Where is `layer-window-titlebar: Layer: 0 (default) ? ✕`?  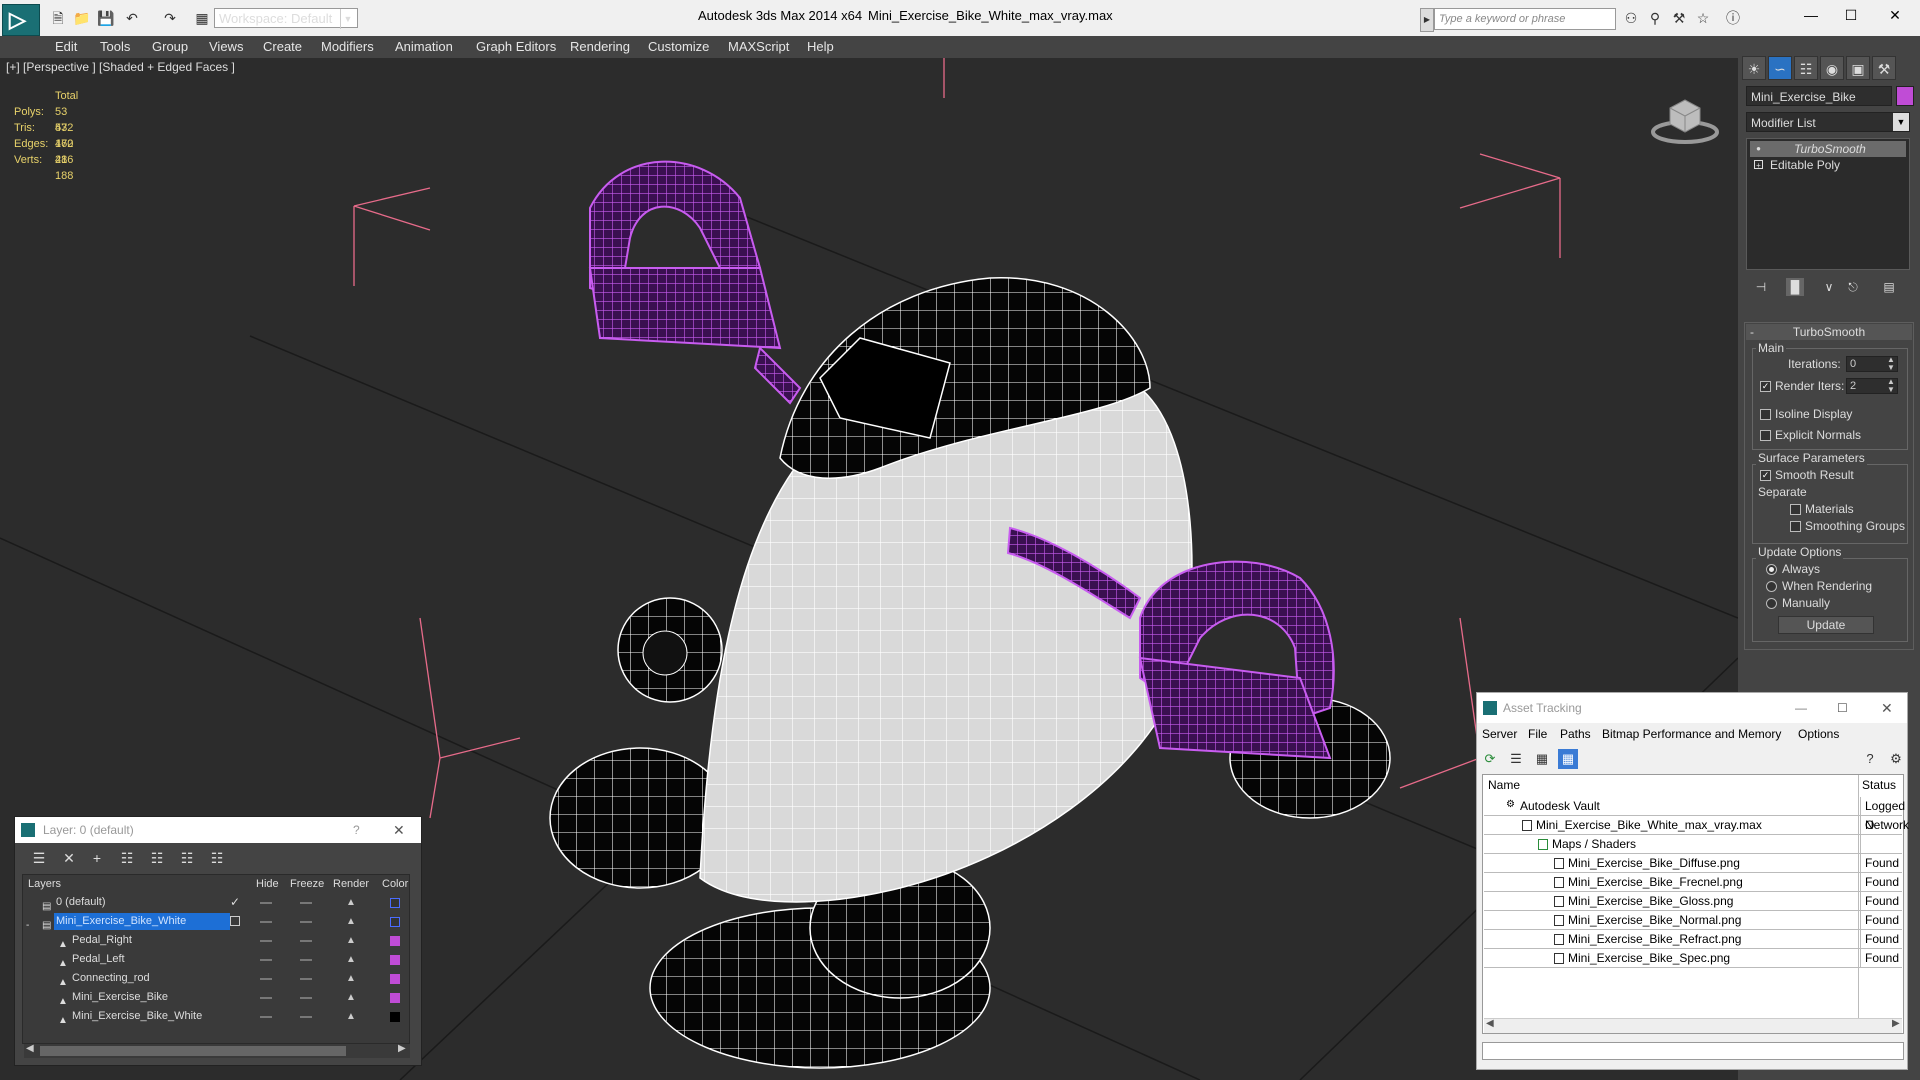
layer-window-titlebar: Layer: 0 (default) ? ✕ is located at coordinates (218, 830).